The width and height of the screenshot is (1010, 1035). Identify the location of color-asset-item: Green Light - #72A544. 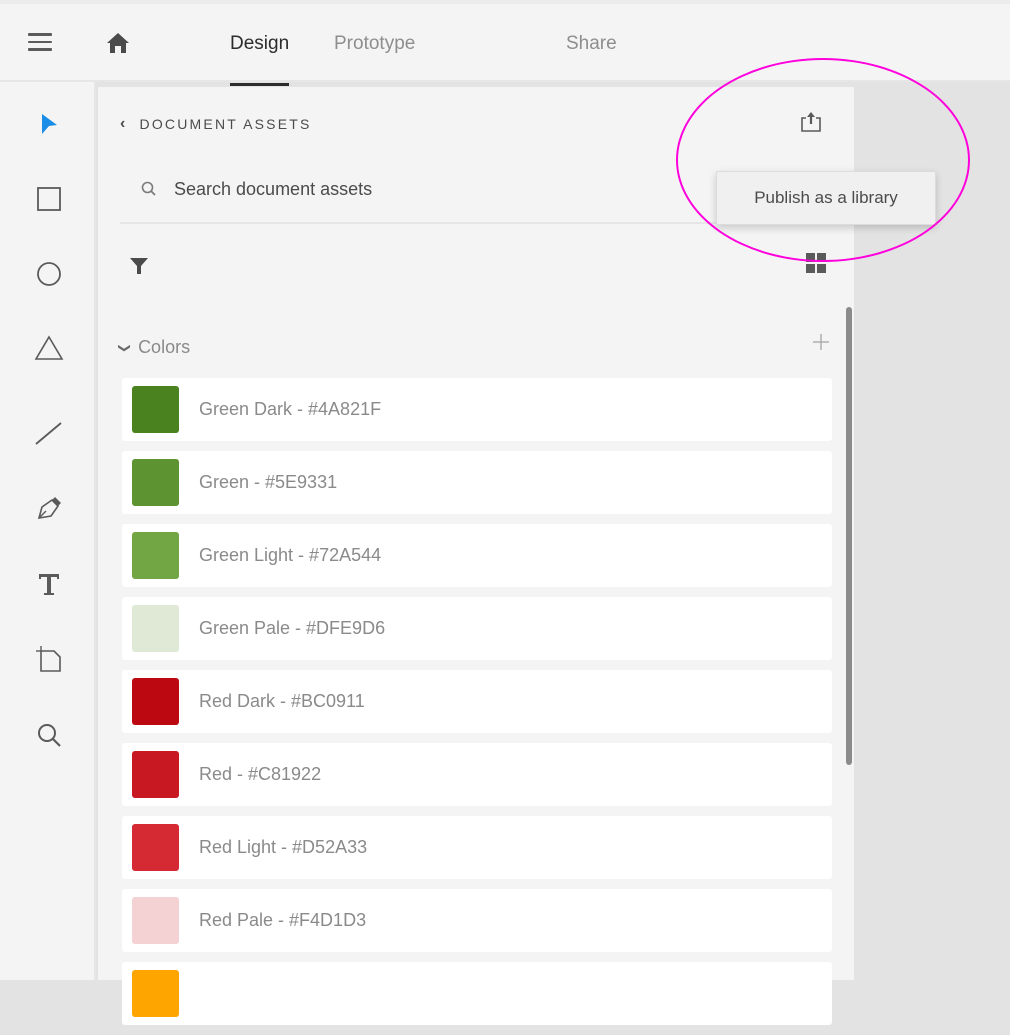
(477, 555).